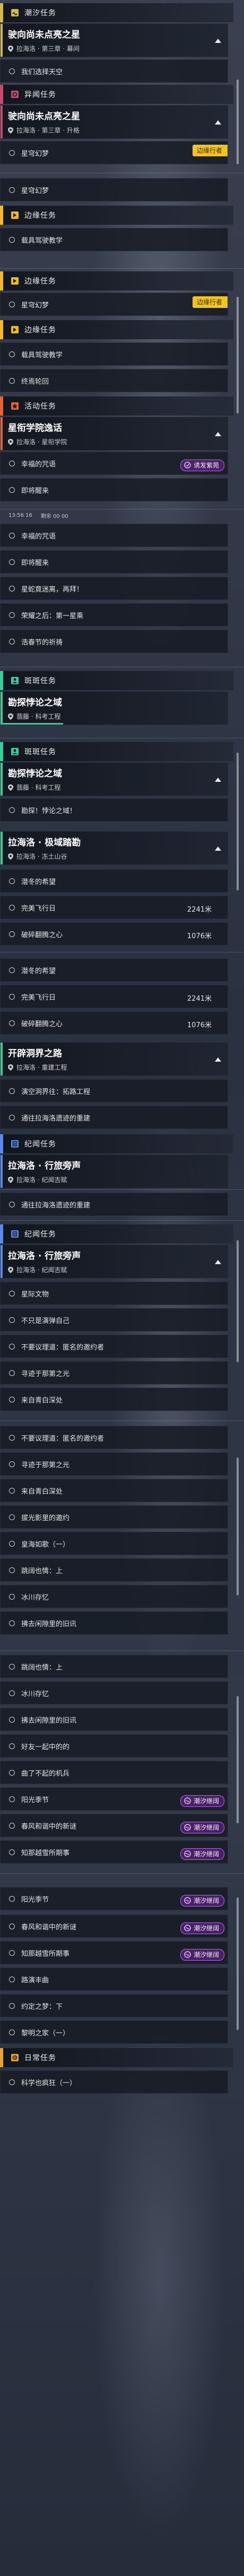  What do you see at coordinates (114, 1293) in the screenshot?
I see `task-item: 星际文物` at bounding box center [114, 1293].